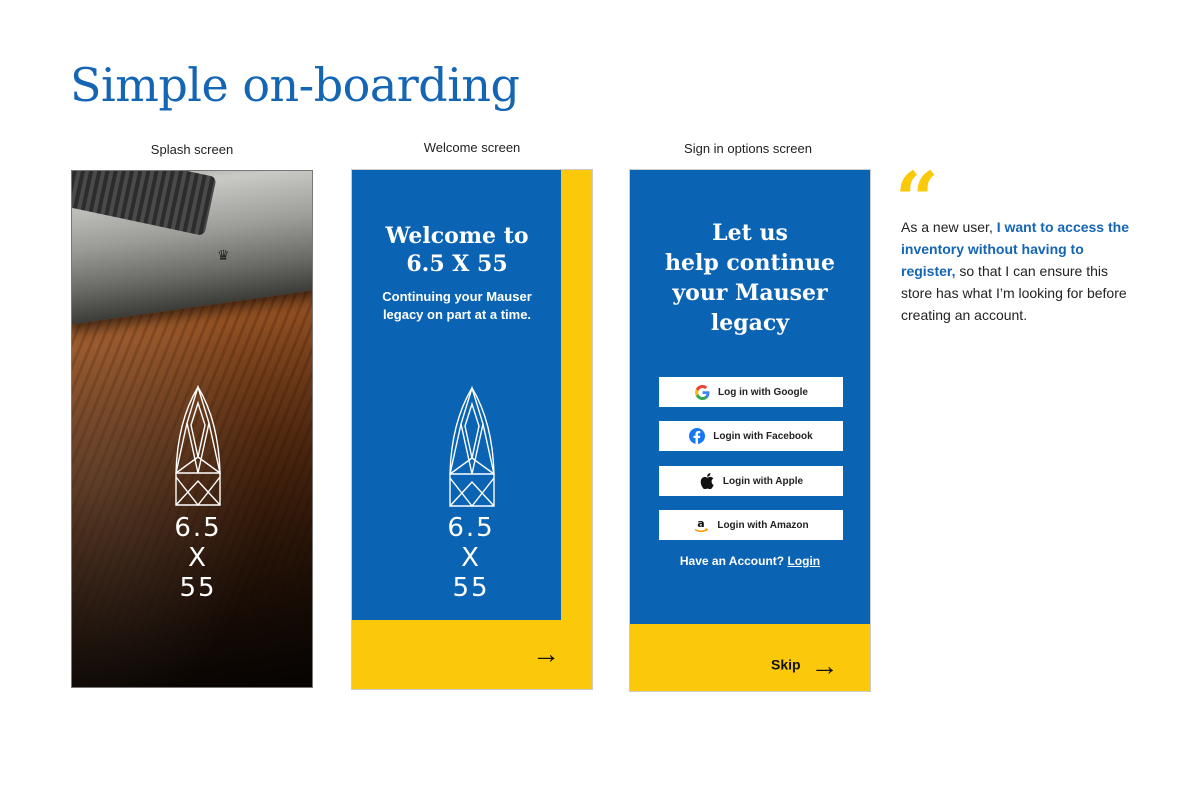 The height and width of the screenshot is (793, 1200). Describe the element at coordinates (803, 561) in the screenshot. I see `login-link: Login` at that location.